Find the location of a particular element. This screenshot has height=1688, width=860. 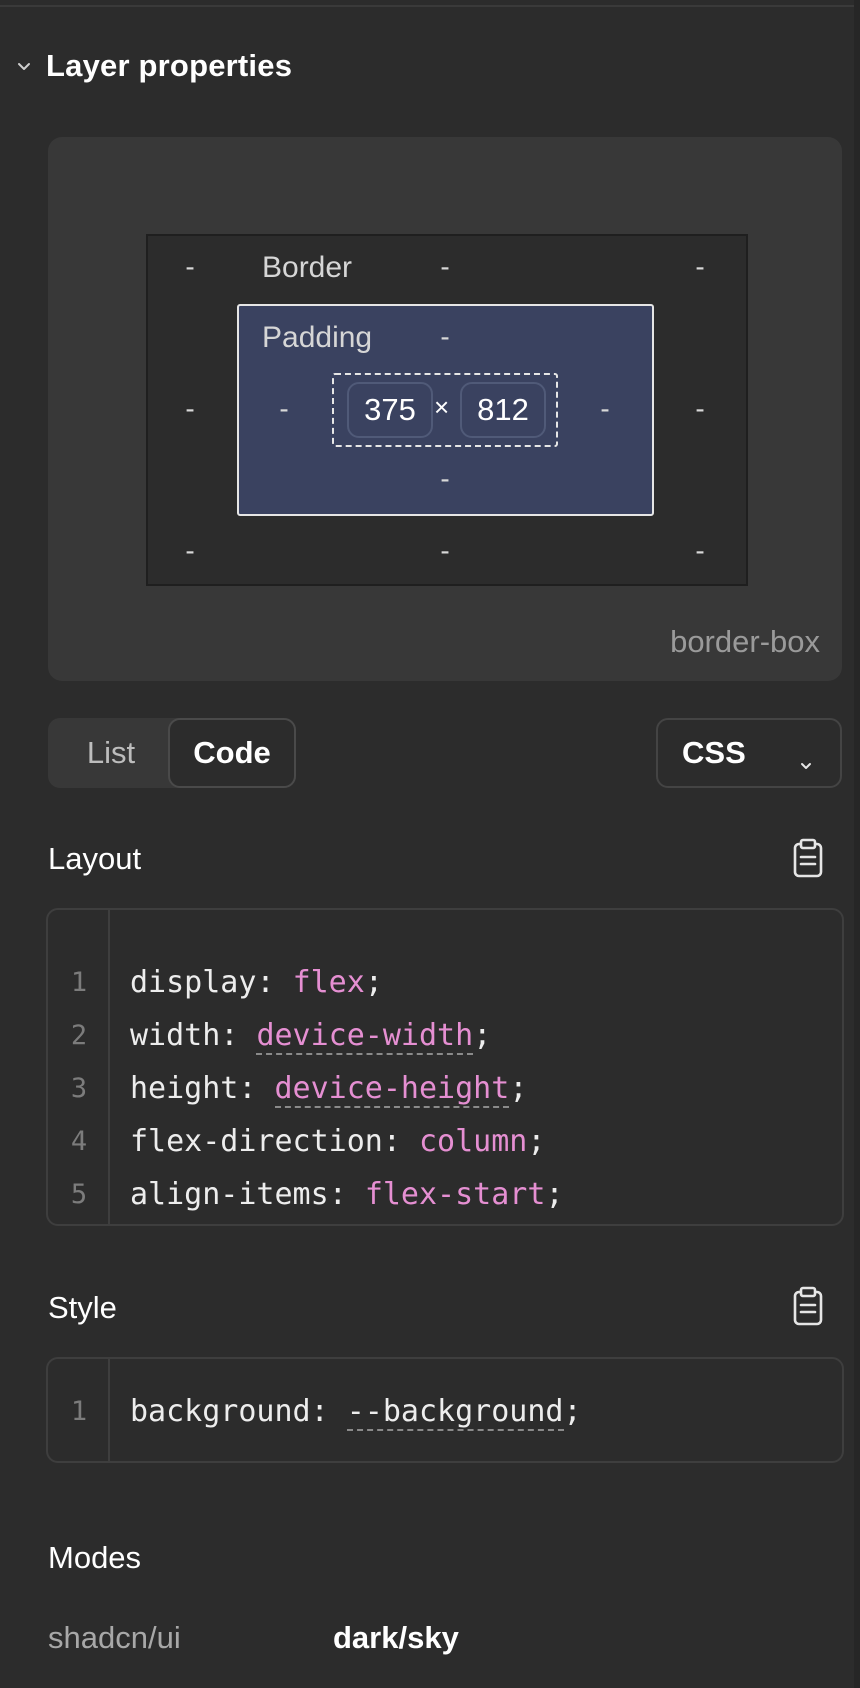

line-number: 5 is located at coordinates (79, 1194).